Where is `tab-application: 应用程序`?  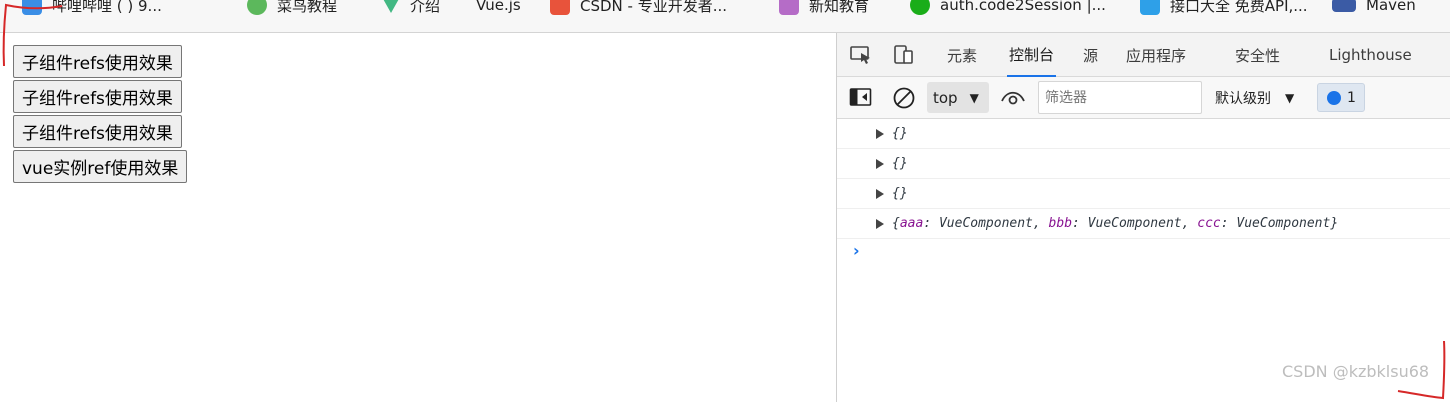
tab-application: 应用程序 is located at coordinates (1156, 55).